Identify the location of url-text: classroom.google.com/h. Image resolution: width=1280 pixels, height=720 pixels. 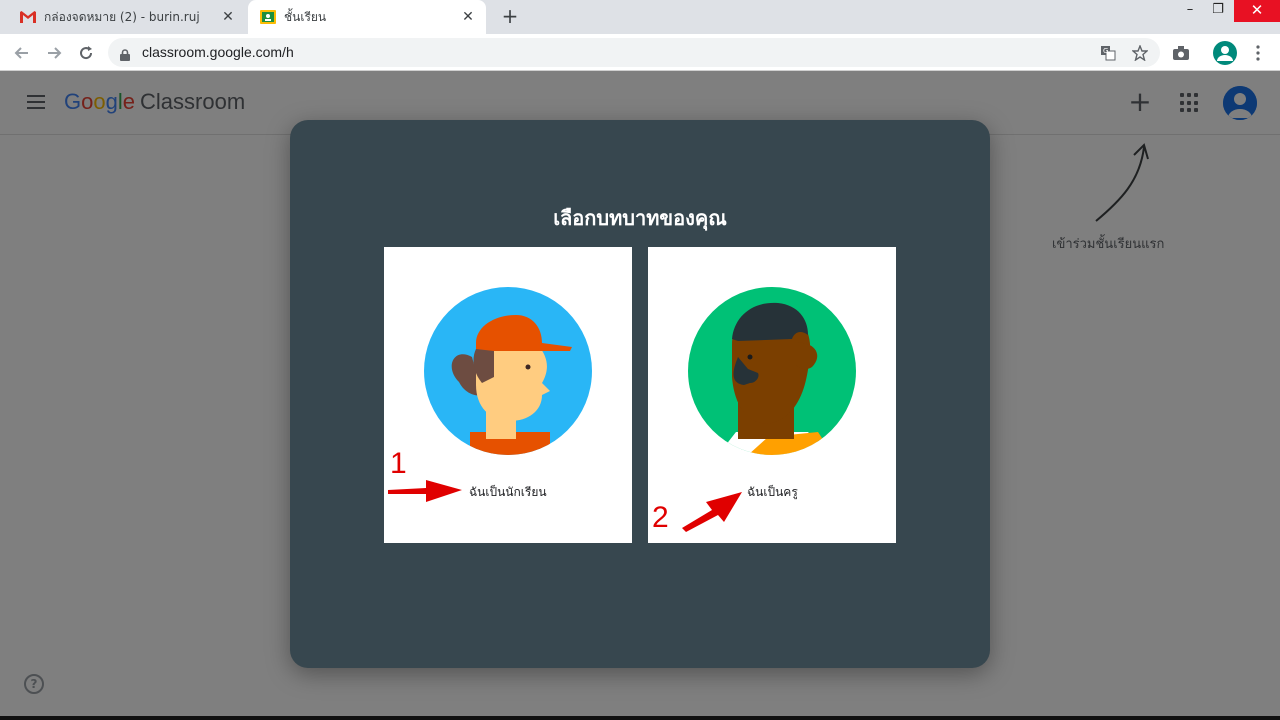
(218, 52).